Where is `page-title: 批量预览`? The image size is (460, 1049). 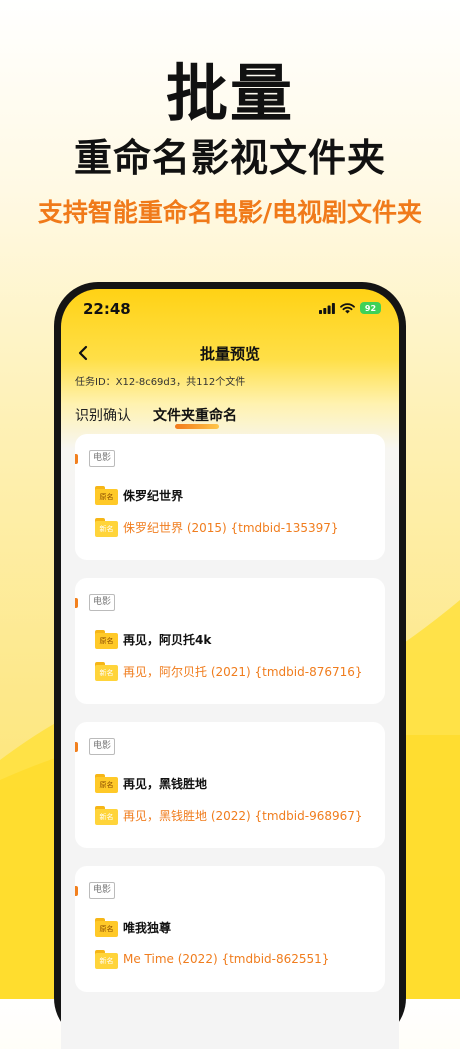
page-title: 批量预览 is located at coordinates (229, 354).